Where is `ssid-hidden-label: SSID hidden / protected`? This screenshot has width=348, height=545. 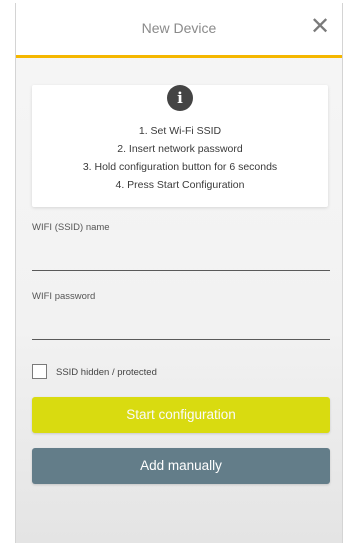 ssid-hidden-label: SSID hidden / protected is located at coordinates (106, 372).